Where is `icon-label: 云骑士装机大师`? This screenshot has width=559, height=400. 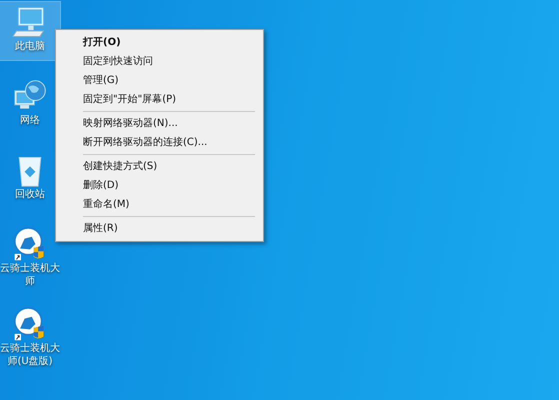 icon-label: 云骑士装机大师 is located at coordinates (30, 275).